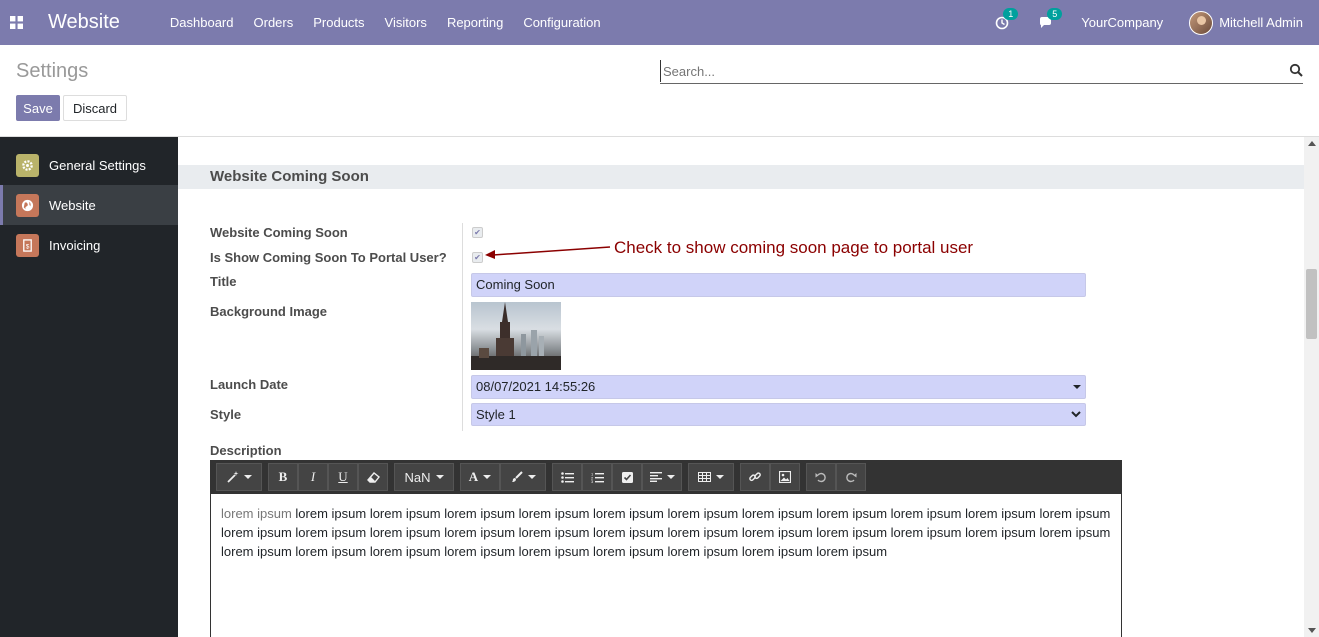  Describe the element at coordinates (477, 232) in the screenshot. I see `coming-soon-checkbox: ✔` at that location.